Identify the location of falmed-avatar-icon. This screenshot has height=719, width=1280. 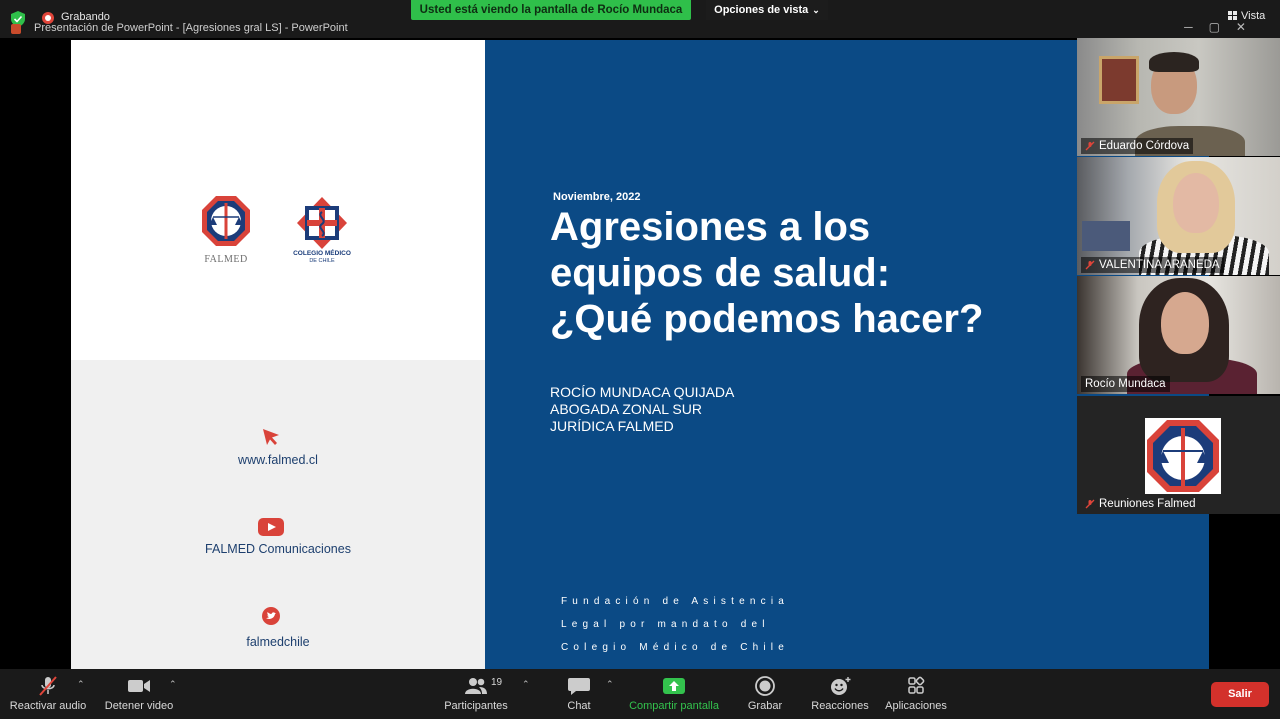
(1183, 456).